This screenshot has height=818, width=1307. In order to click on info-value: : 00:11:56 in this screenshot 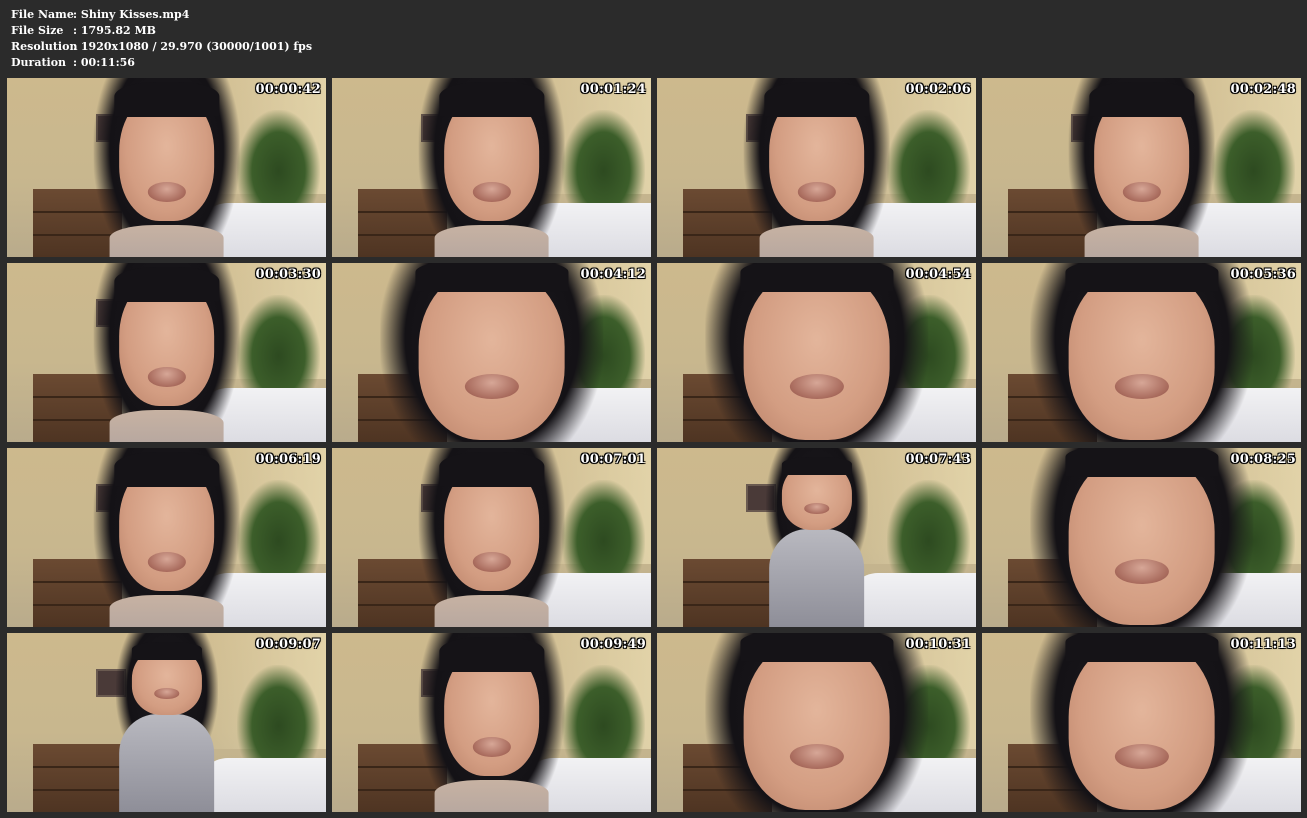, I will do `click(104, 62)`.